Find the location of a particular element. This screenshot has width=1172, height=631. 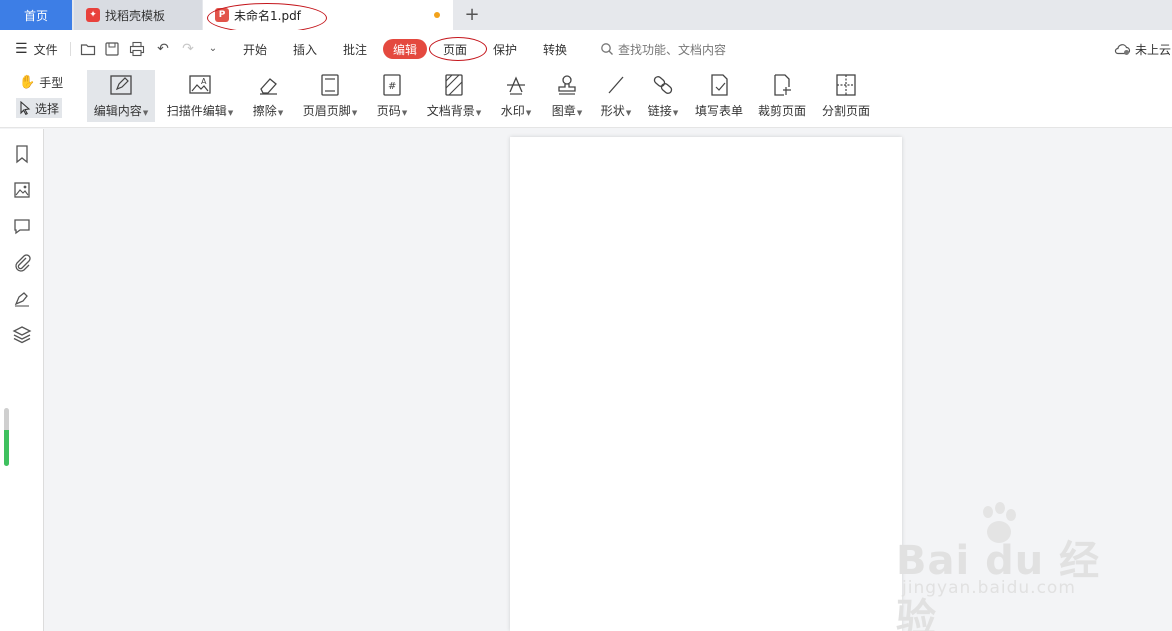

edit-content-icon is located at coordinates (121, 85).